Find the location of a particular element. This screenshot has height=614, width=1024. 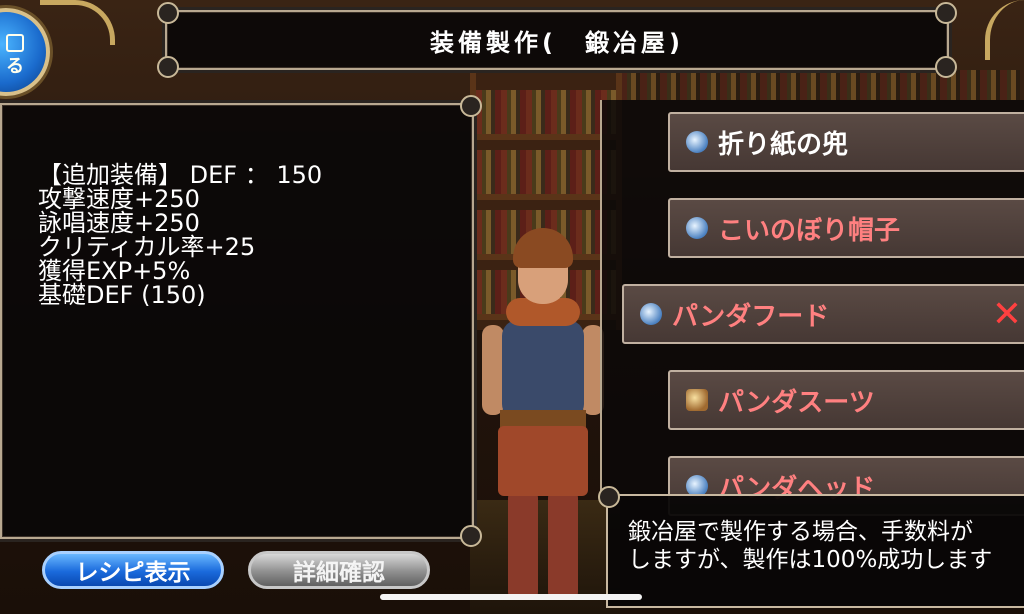

stat-line: 【追加装備】 DEF ： 150 is located at coordinates (180, 175).